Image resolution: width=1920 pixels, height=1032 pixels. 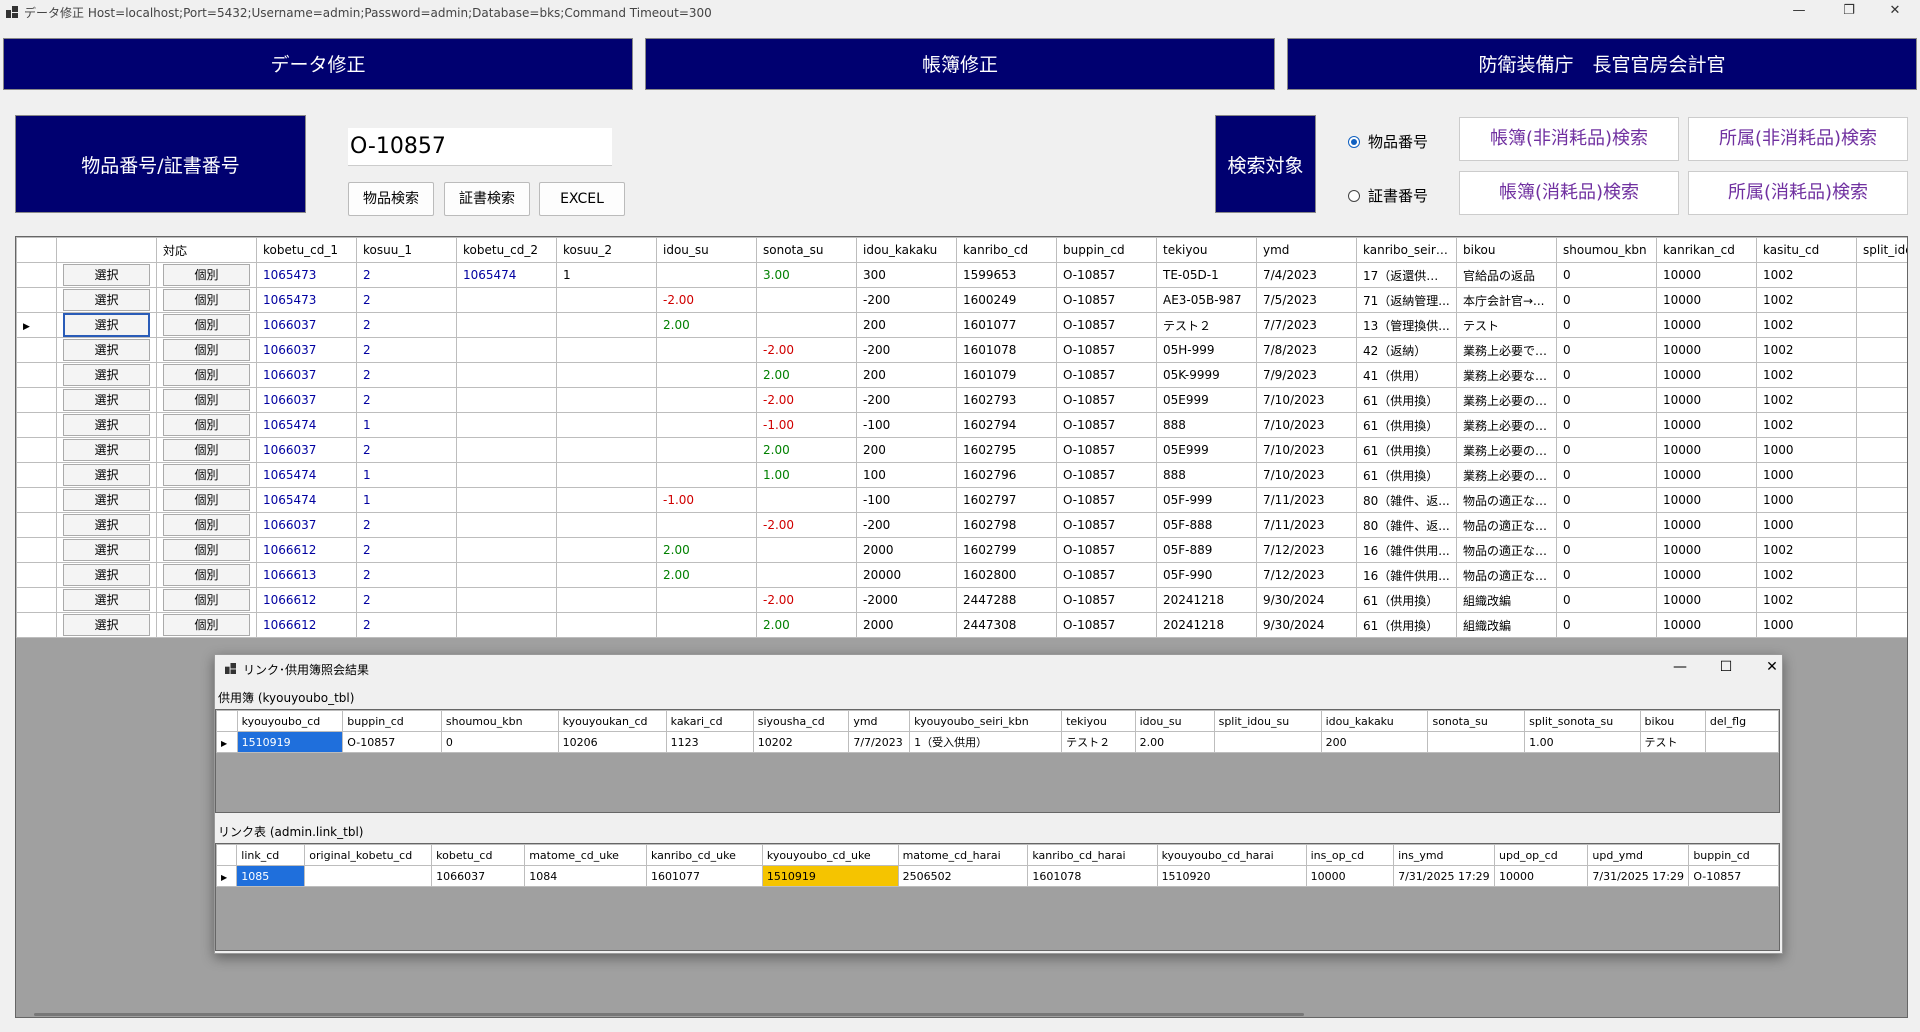 What do you see at coordinates (606, 275) in the screenshot?
I see `cell-kosuu-2: 1` at bounding box center [606, 275].